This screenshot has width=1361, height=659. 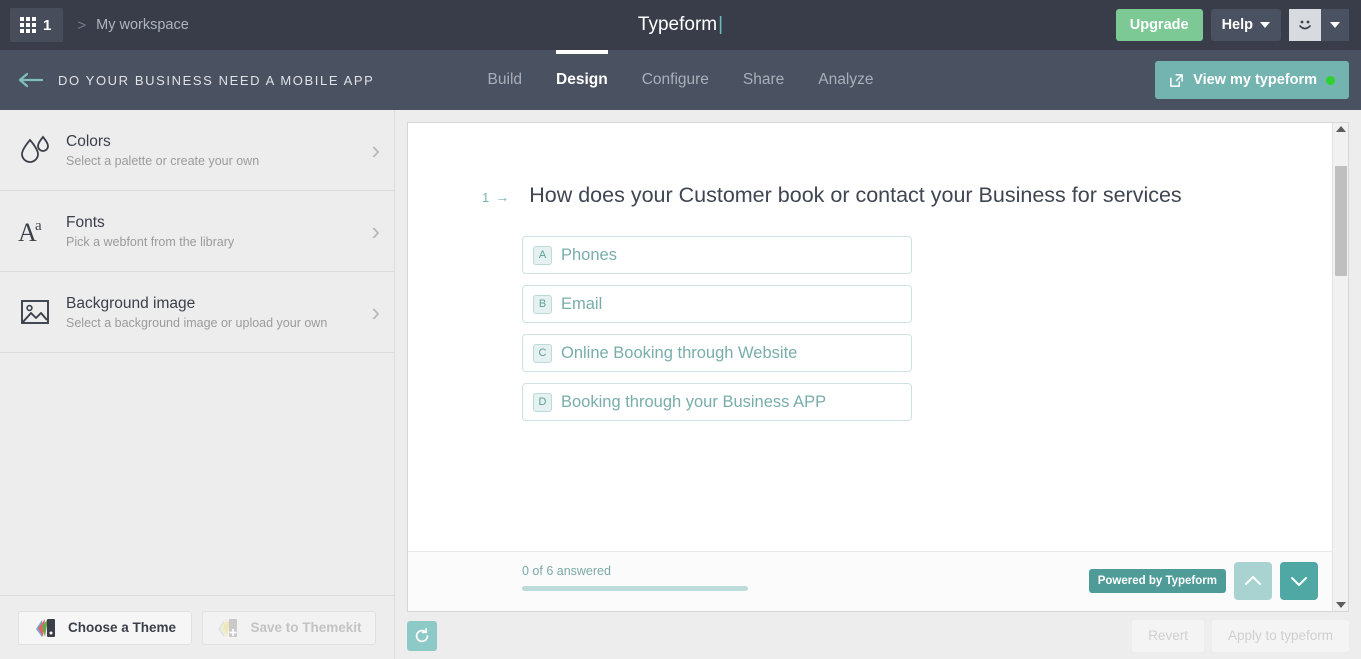 I want to click on chevron-up-icon, so click(x=1253, y=580).